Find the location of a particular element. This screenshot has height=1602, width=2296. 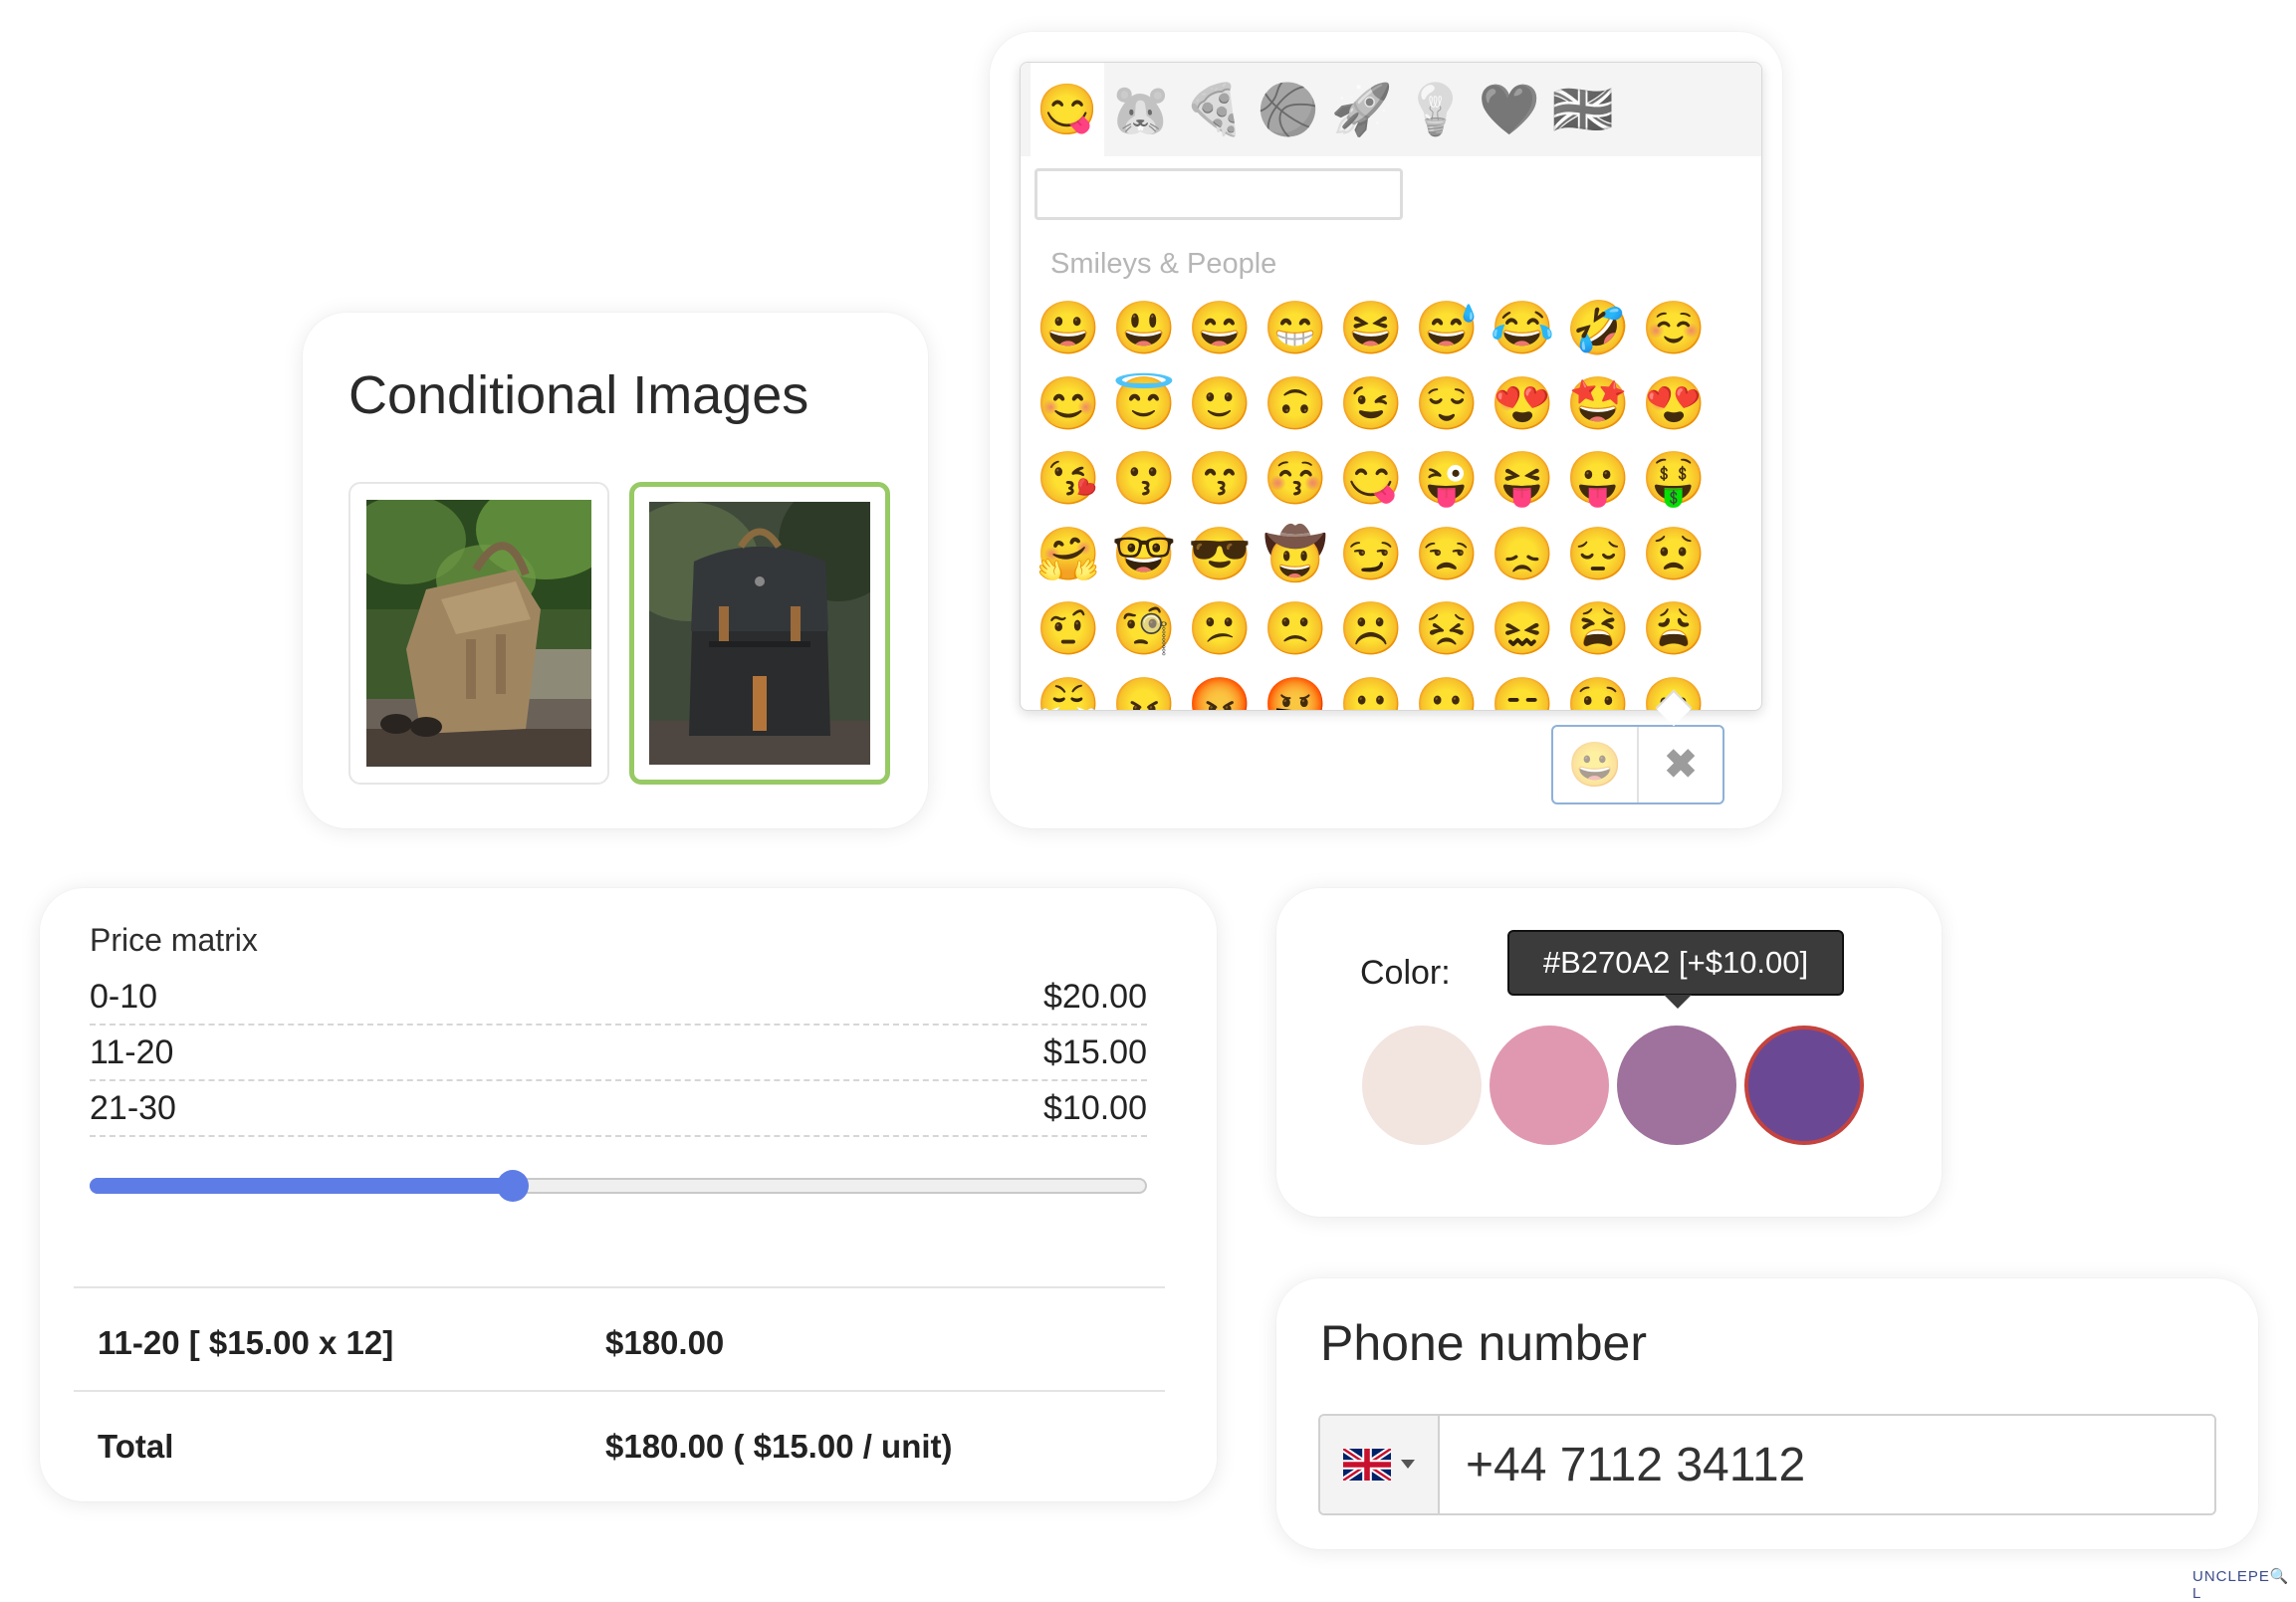

price-tier-row: 11-20 $15.00 is located at coordinates (618, 1053).